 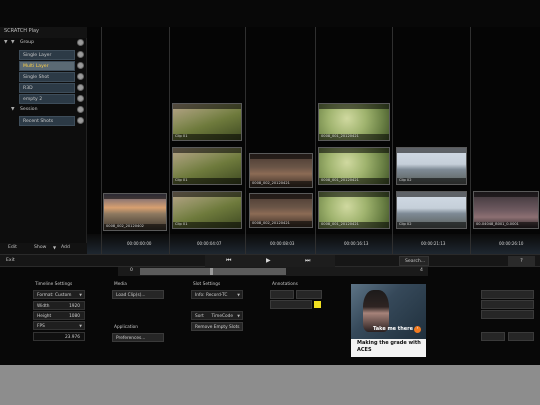 What do you see at coordinates (270, 385) in the screenshot?
I see `desktop-background` at bounding box center [270, 385].